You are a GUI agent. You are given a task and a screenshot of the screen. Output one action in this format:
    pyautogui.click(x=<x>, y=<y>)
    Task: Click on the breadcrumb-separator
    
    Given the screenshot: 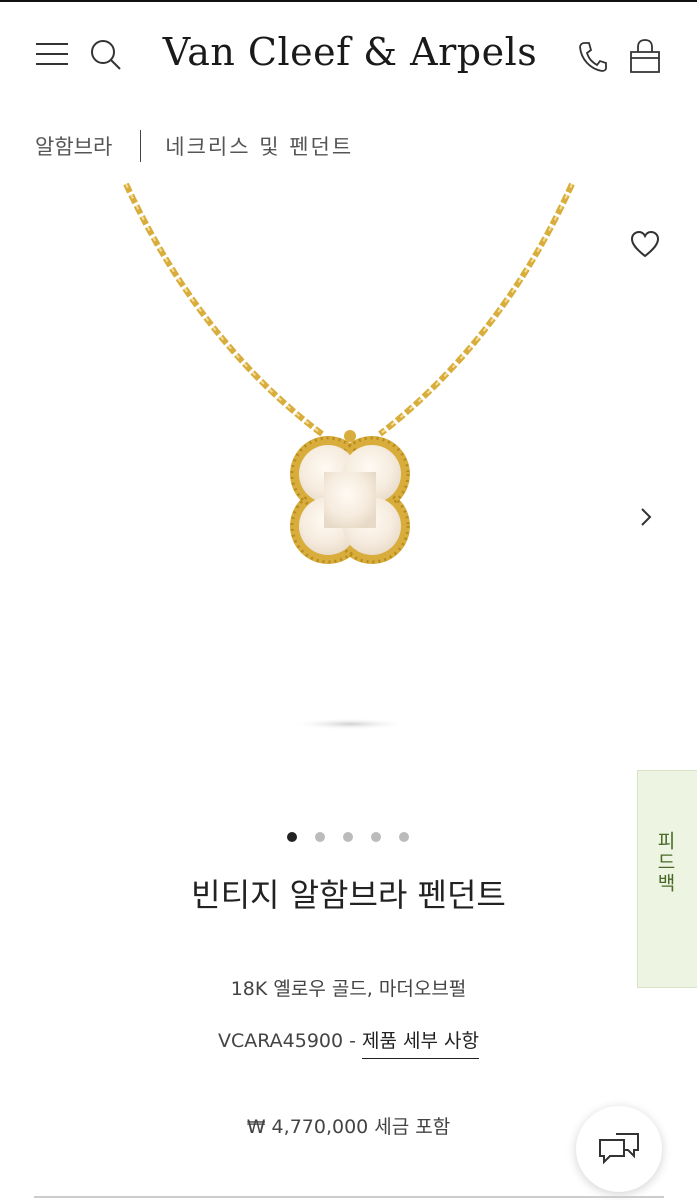 What is the action you would take?
    pyautogui.click(x=141, y=146)
    